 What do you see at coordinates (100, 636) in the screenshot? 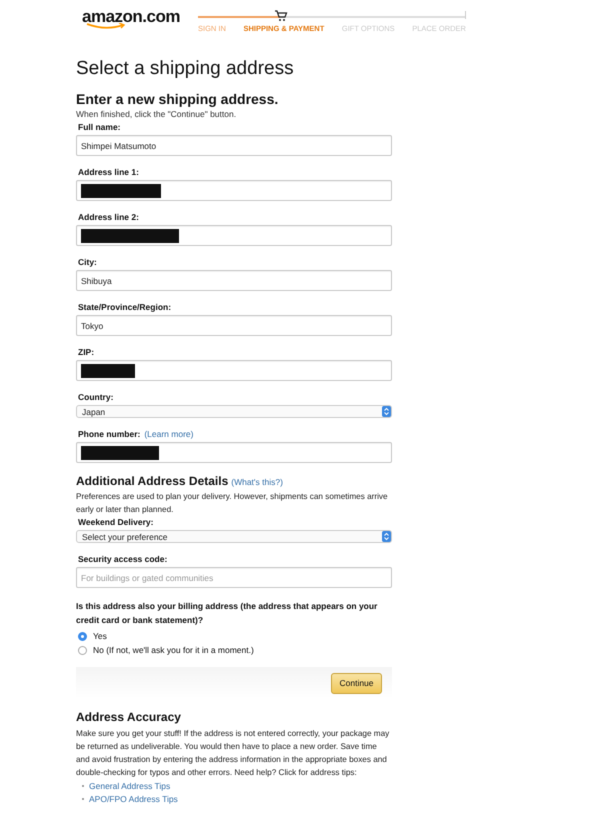
I see `radio-label: Yes` at bounding box center [100, 636].